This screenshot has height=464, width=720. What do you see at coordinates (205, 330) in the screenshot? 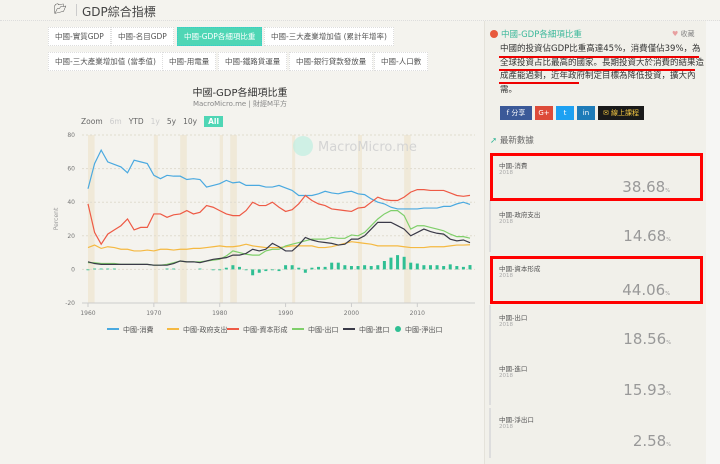
I see `legend-label: 中國-政府支出` at bounding box center [205, 330].